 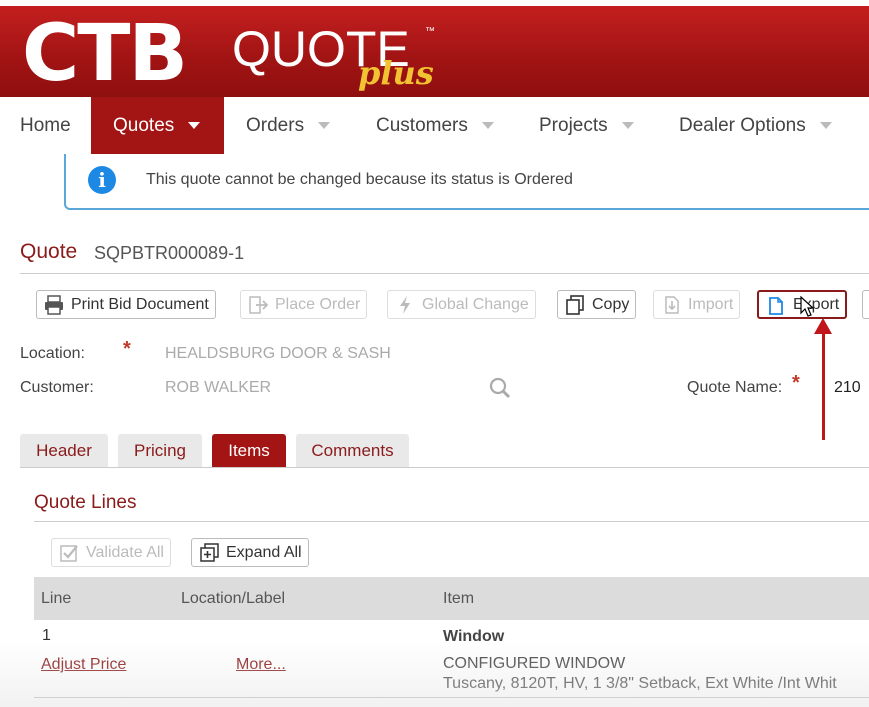 I want to click on place-order-button: Place Order, so click(x=304, y=304).